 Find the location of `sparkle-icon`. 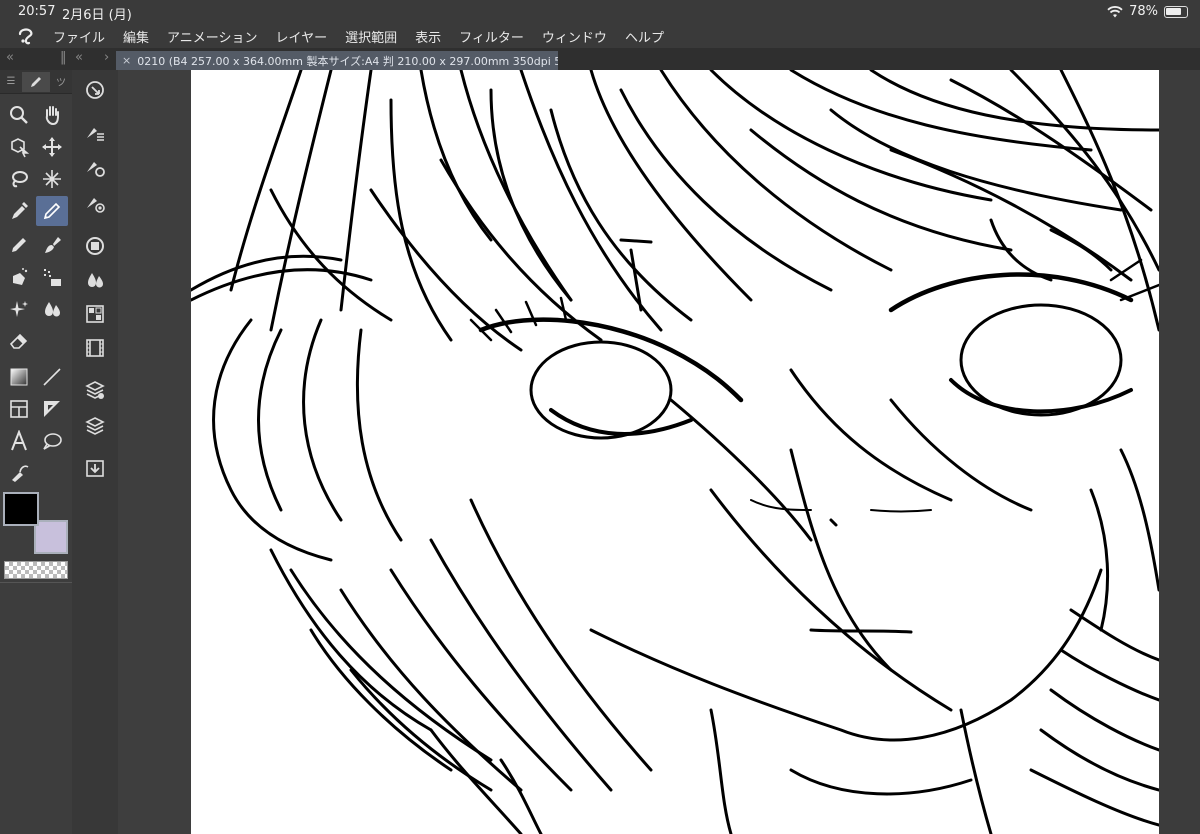

sparkle-icon is located at coordinates (19, 309).